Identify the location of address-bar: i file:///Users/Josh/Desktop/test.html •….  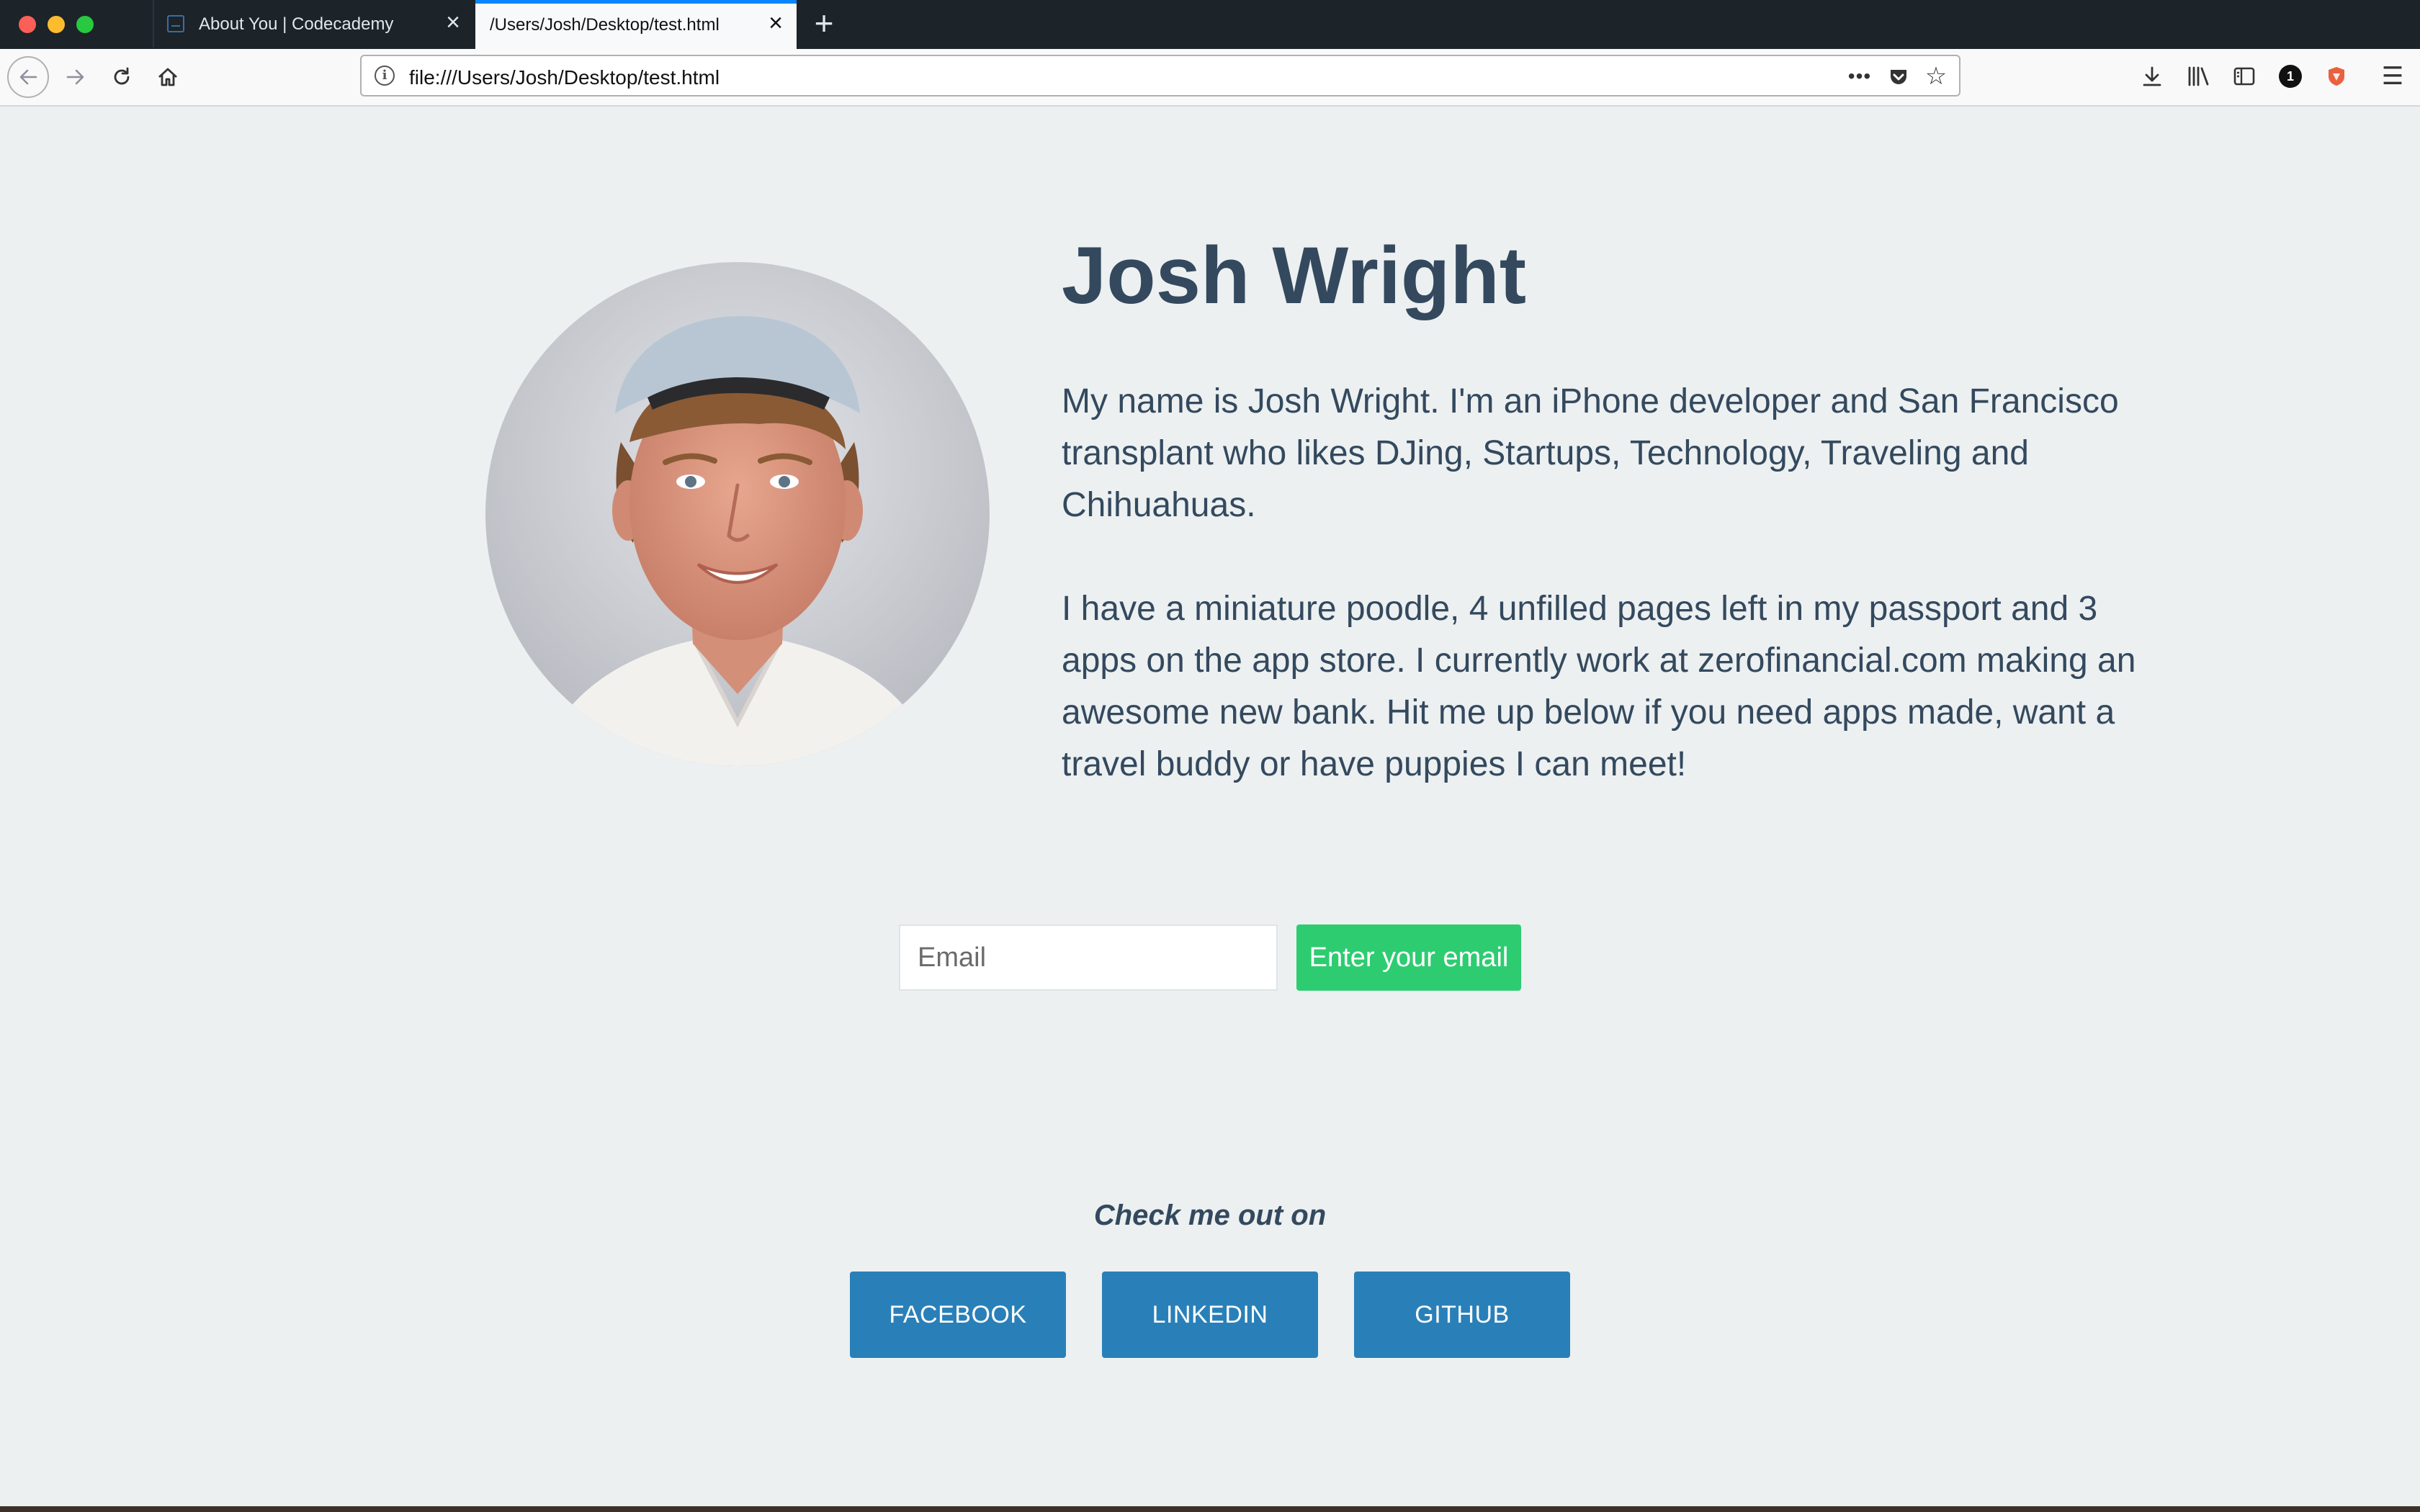
(1160, 75).